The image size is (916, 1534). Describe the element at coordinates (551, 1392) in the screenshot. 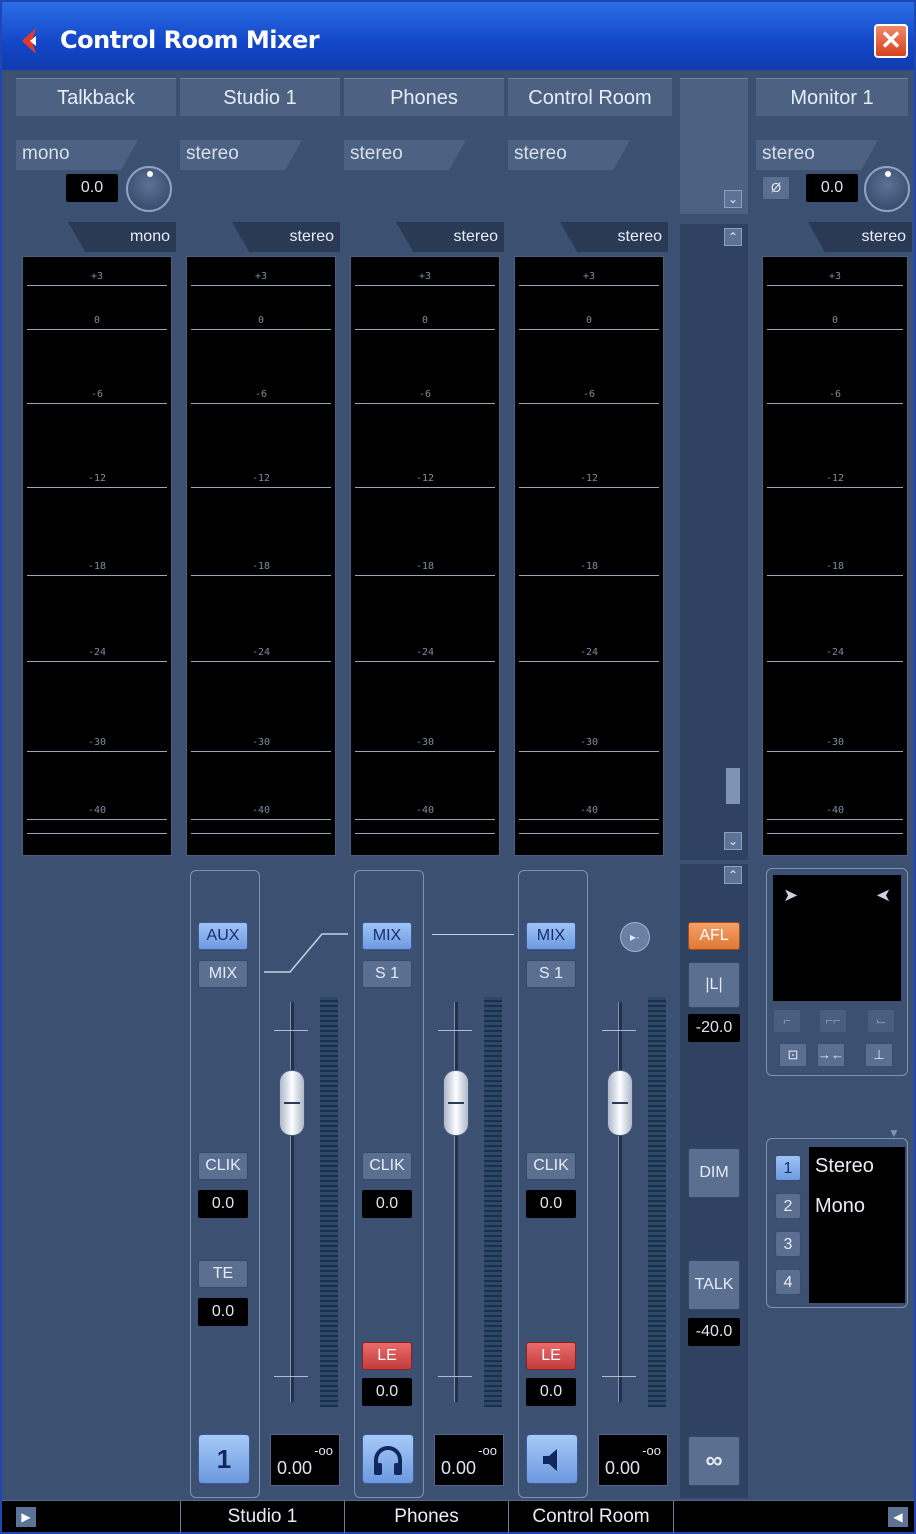

I see `control-room-le-value: 0.0` at that location.